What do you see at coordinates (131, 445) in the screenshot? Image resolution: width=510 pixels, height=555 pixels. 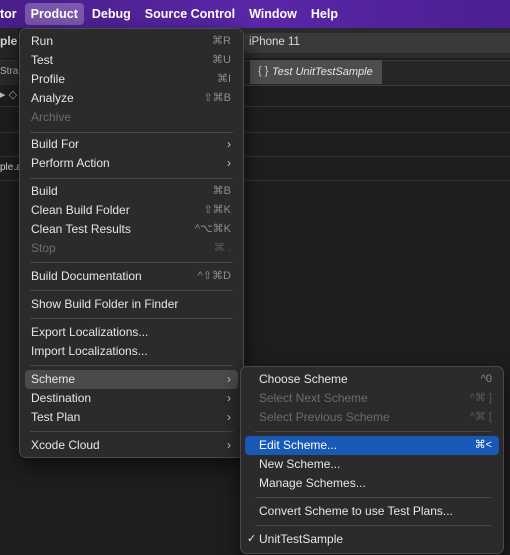 I see `menu-item-xcode-cloud: Xcode Cloud ›` at bounding box center [131, 445].